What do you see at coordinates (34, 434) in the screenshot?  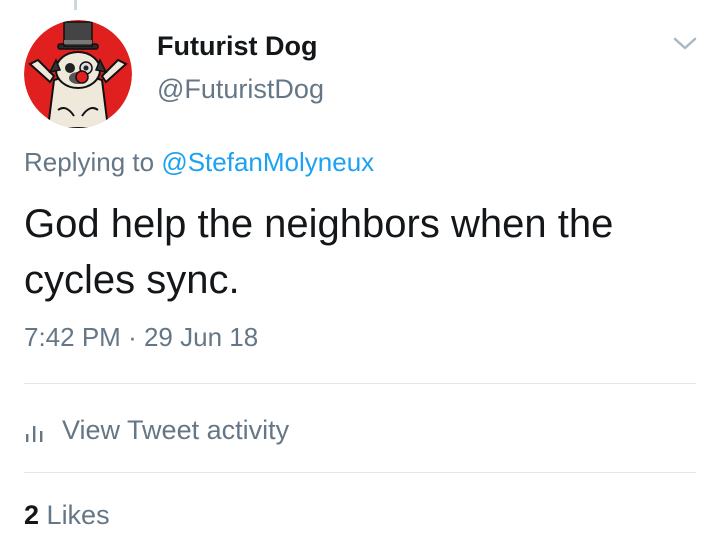 I see `bar-chart-icon` at bounding box center [34, 434].